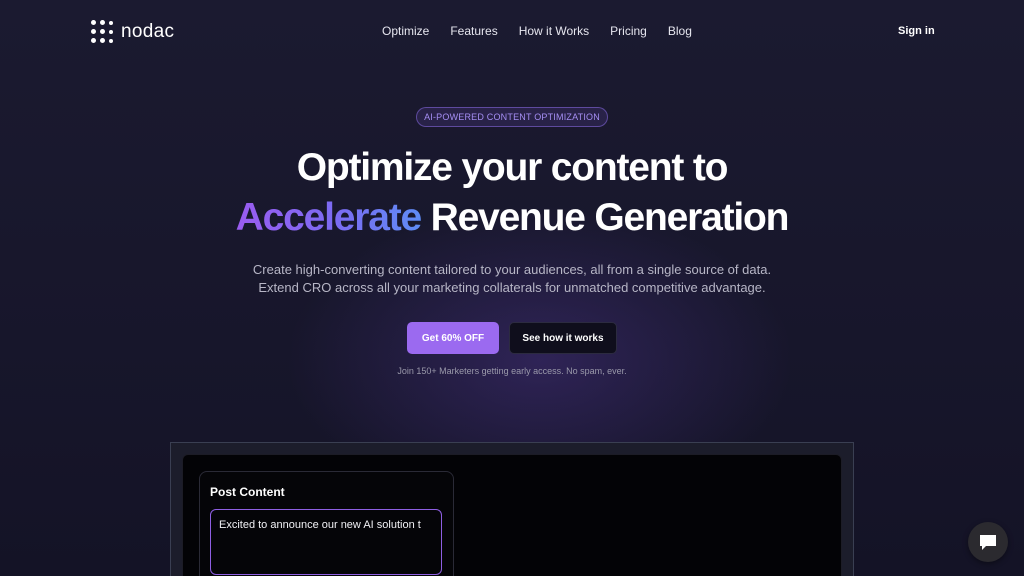 The height and width of the screenshot is (576, 1024). I want to click on nav-link-features: Features, so click(473, 31).